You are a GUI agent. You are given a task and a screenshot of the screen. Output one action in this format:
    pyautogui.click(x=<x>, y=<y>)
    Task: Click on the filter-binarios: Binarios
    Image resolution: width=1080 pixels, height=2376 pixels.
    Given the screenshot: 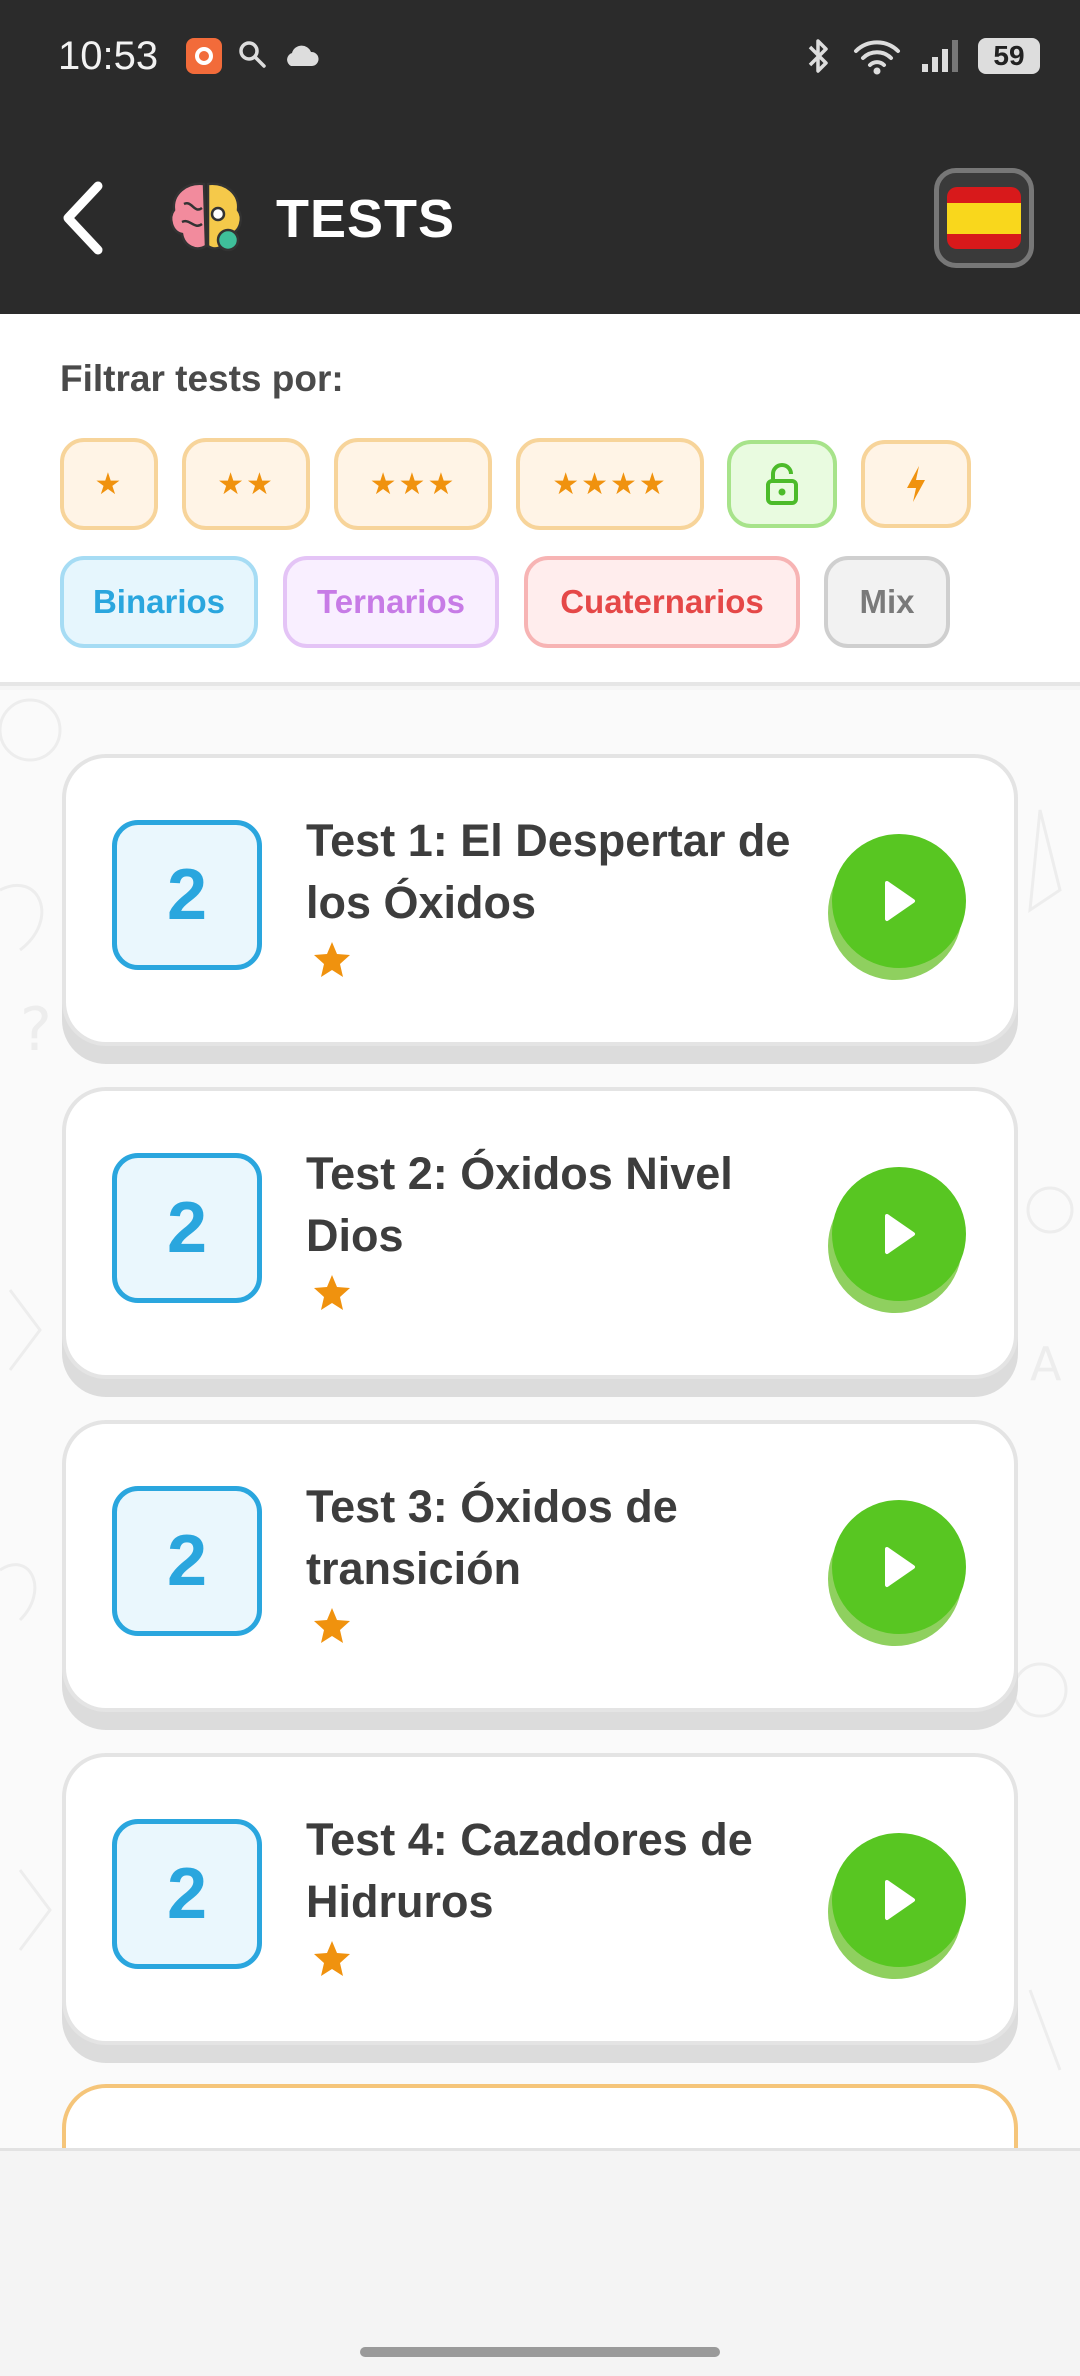 What is the action you would take?
    pyautogui.click(x=159, y=602)
    